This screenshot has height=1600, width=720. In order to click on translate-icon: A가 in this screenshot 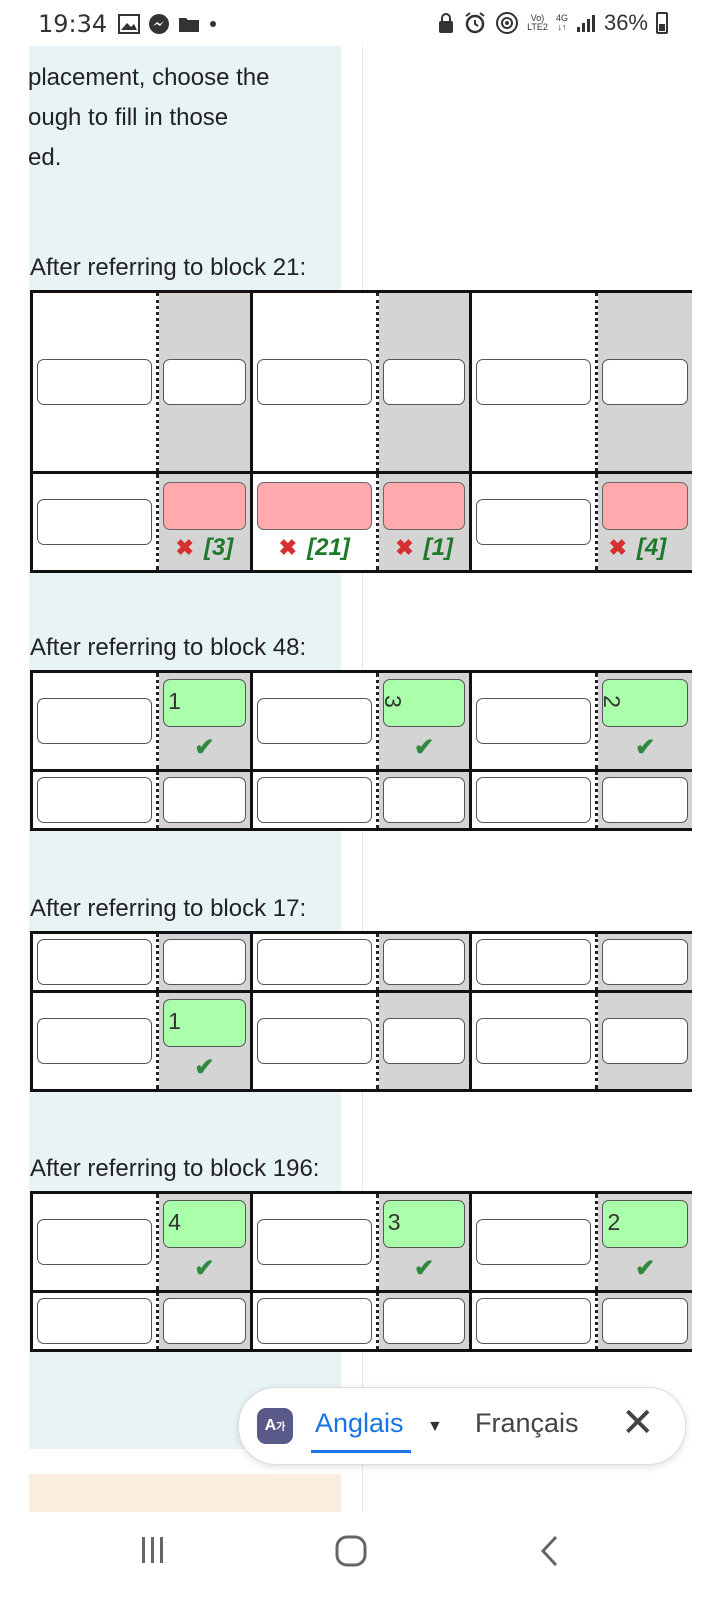, I will do `click(275, 1426)`.